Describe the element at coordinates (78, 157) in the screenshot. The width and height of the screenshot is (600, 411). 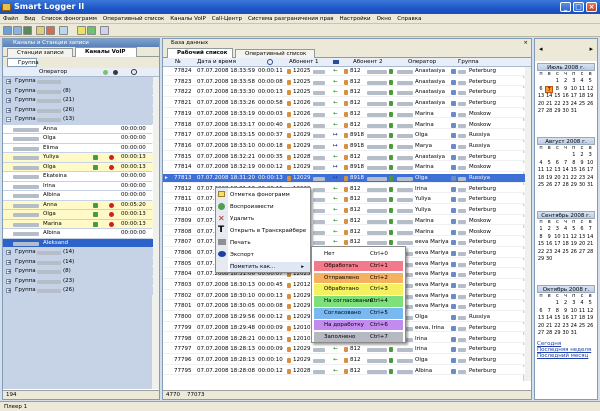
I see `operator-row: Yuliya 00:00:13` at that location.